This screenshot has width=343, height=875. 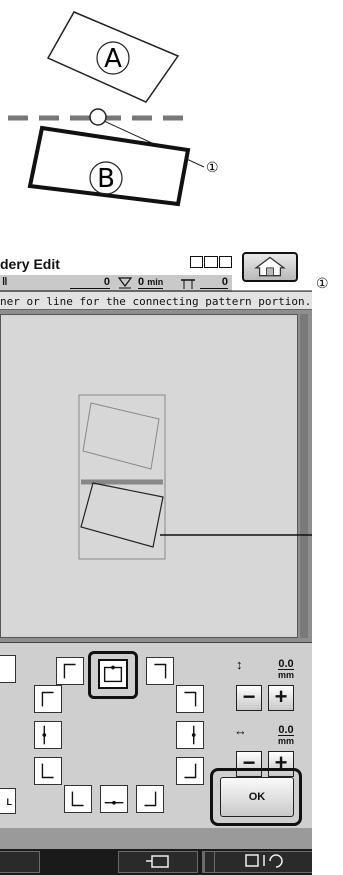 I want to click on embroidery-frame-icon, so click(x=157, y=861).